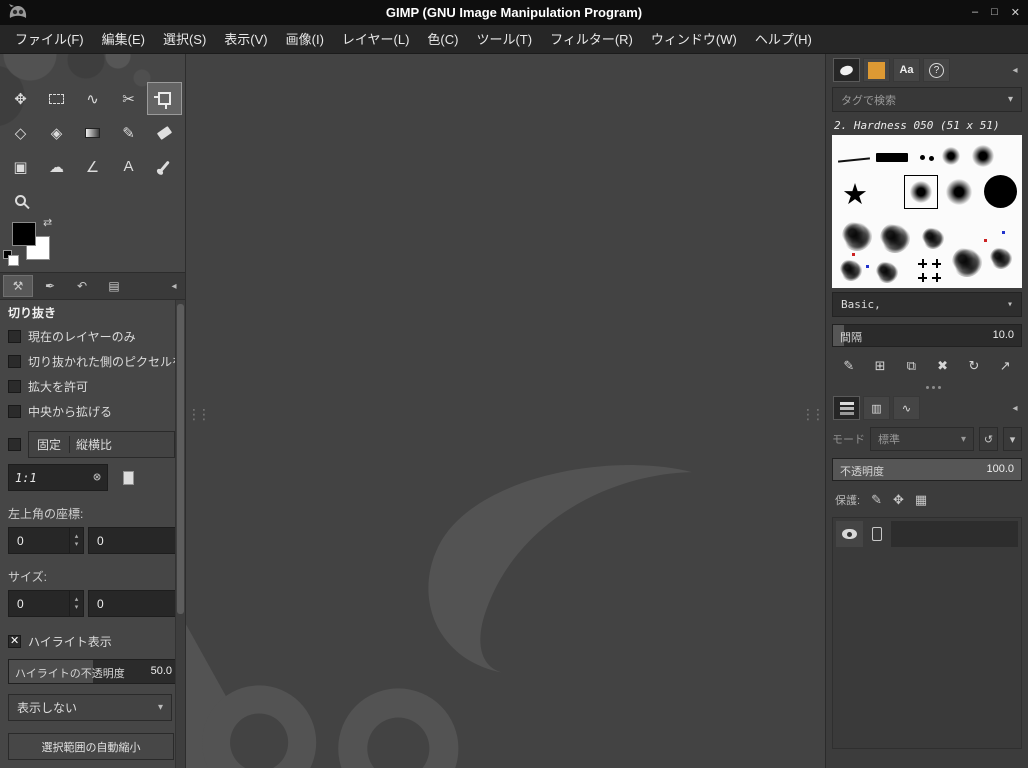 Image resolution: width=1028 pixels, height=768 pixels. I want to click on highlight-opacity-slider: ハイライトの不透明度 50.0, so click(91, 671).